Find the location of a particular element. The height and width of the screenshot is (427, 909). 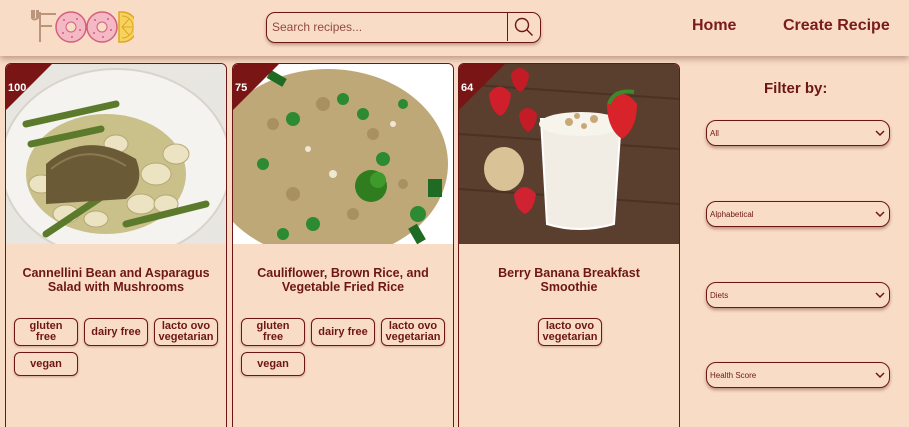

diet-tags: lacto ovo vegetarian is located at coordinates (570, 332).